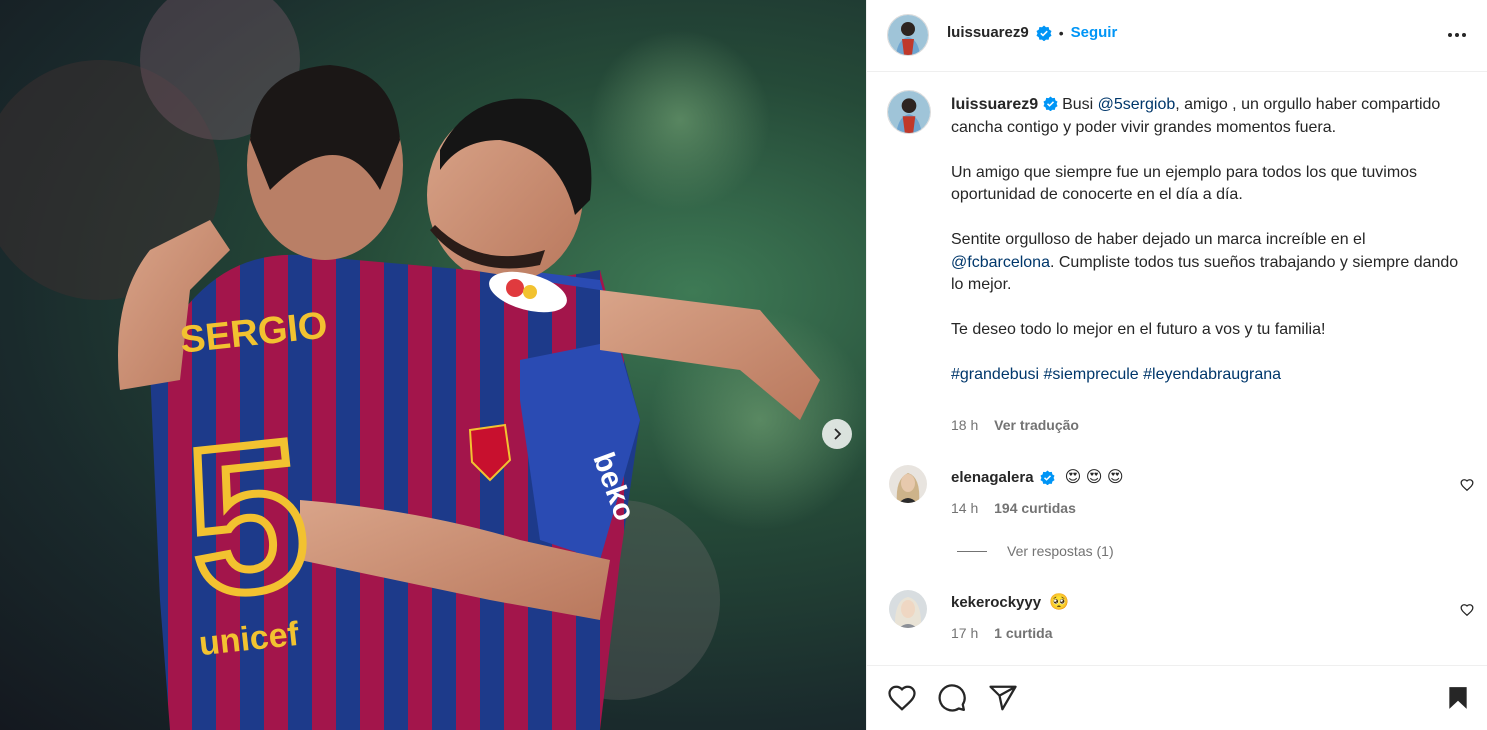 The image size is (1487, 730). I want to click on caption-meta: 18 h Ver tradução, so click(1015, 425).